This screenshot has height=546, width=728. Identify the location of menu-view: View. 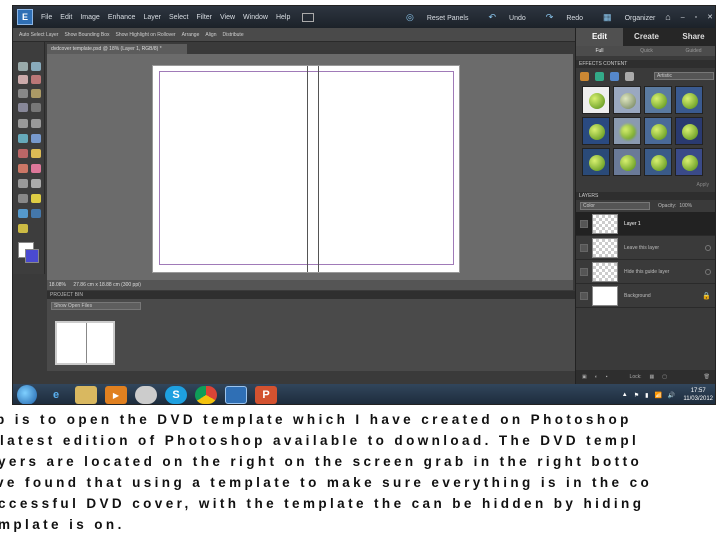
(227, 17).